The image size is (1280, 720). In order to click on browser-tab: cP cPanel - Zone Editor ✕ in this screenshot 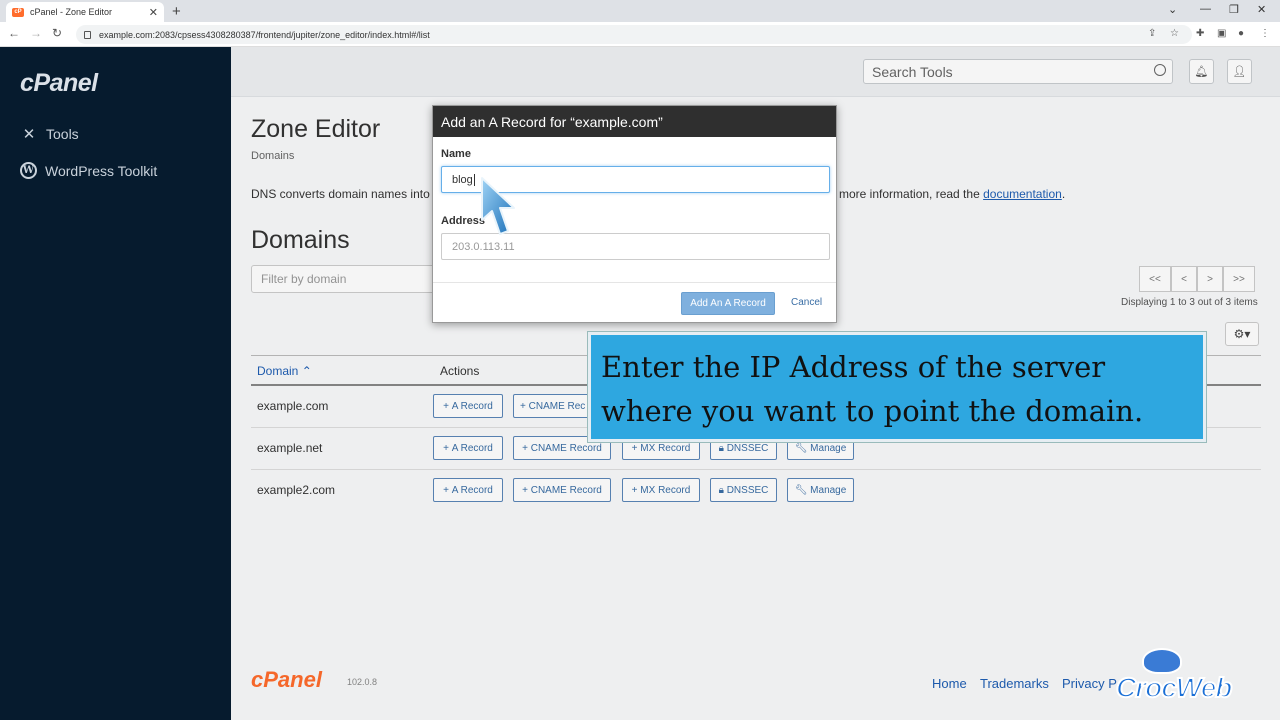, I will do `click(85, 12)`.